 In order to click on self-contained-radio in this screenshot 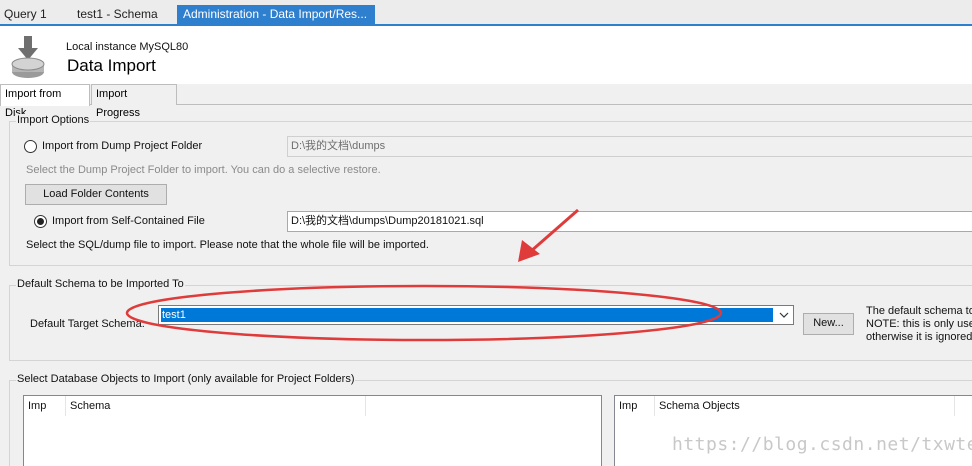, I will do `click(40, 221)`.